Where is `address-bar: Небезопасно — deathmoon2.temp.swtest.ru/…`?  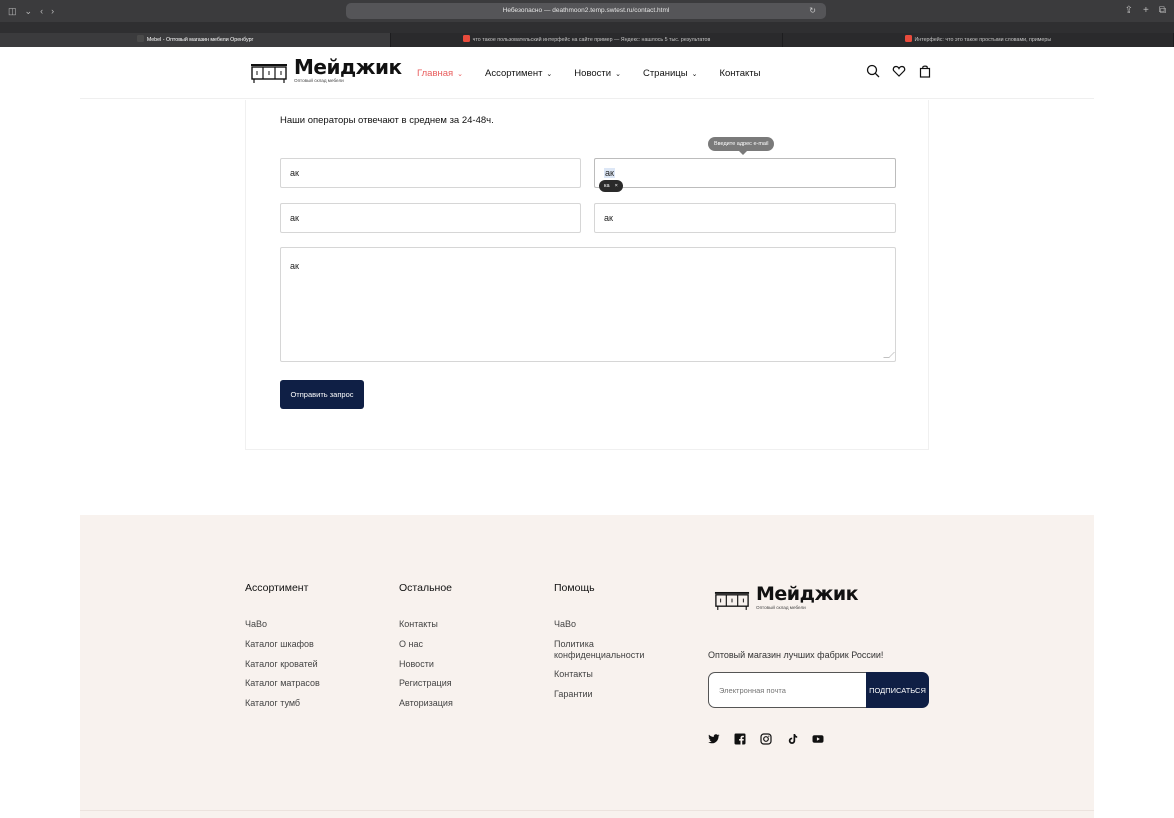 address-bar: Небезопасно — deathmoon2.temp.swtest.ru/… is located at coordinates (586, 11).